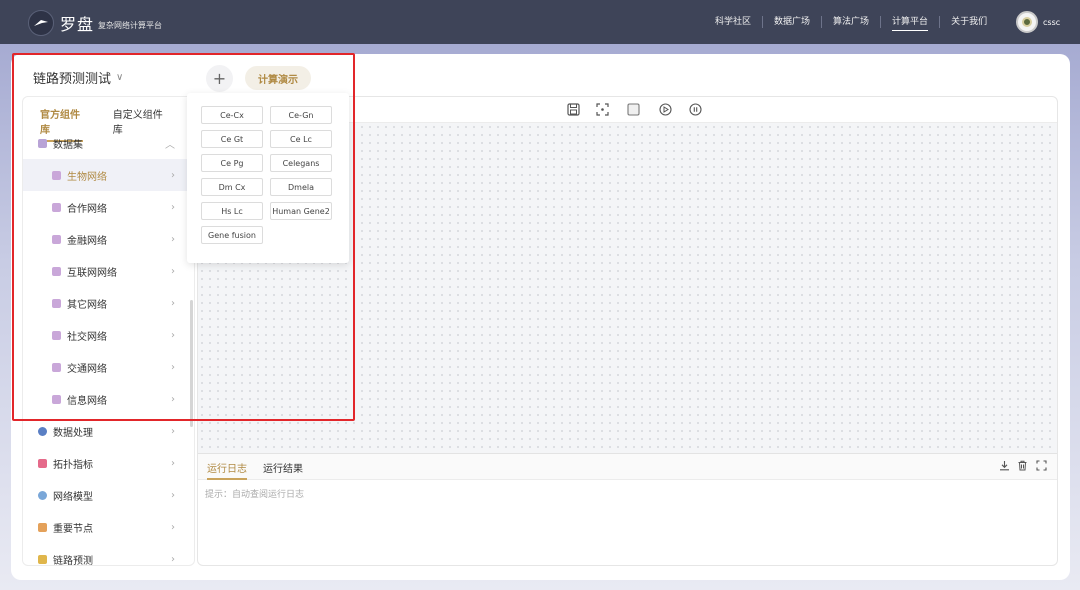 The image size is (1080, 590). I want to click on tree-item-key-nodes: 重要节点 ›, so click(106, 527).